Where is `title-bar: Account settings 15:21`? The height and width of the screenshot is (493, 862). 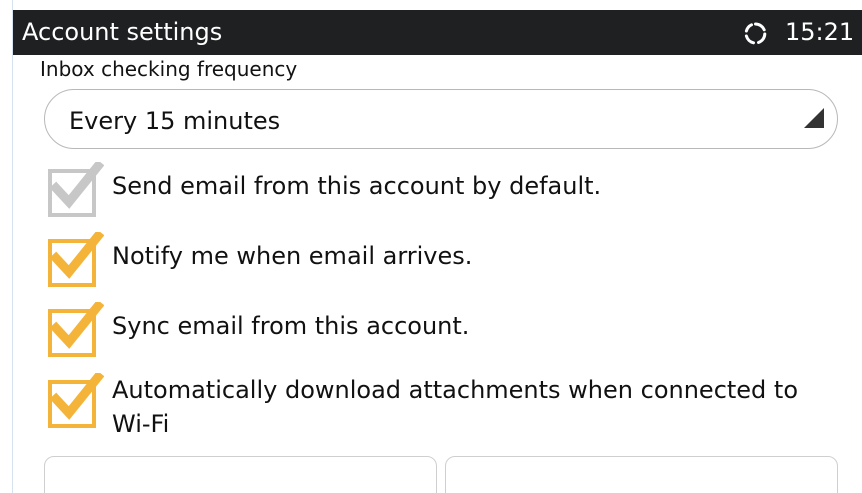 title-bar: Account settings 15:21 is located at coordinates (437, 32).